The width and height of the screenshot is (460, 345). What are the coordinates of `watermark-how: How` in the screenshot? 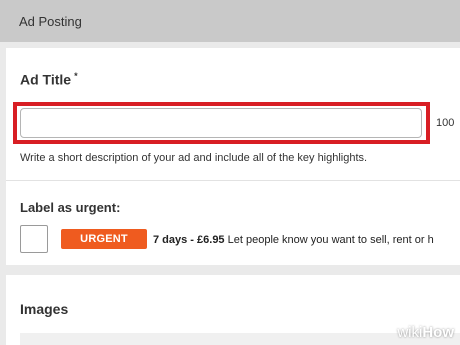 It's located at (438, 332).